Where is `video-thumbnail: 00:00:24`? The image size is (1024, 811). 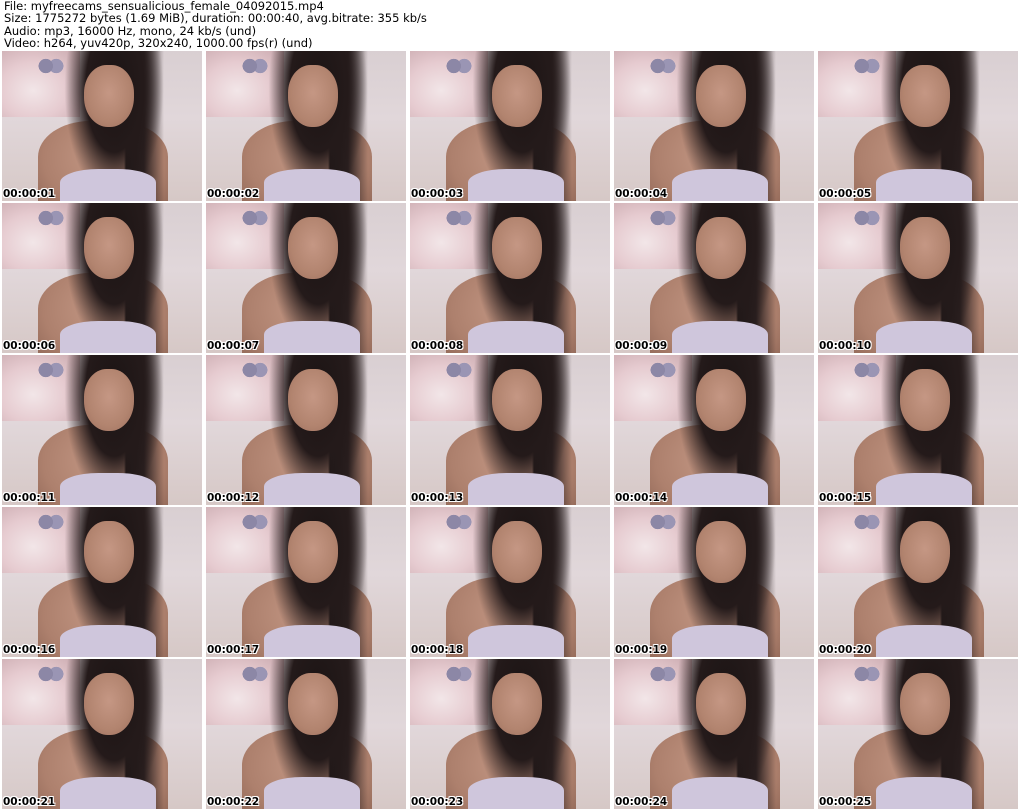
video-thumbnail: 00:00:24 is located at coordinates (714, 734).